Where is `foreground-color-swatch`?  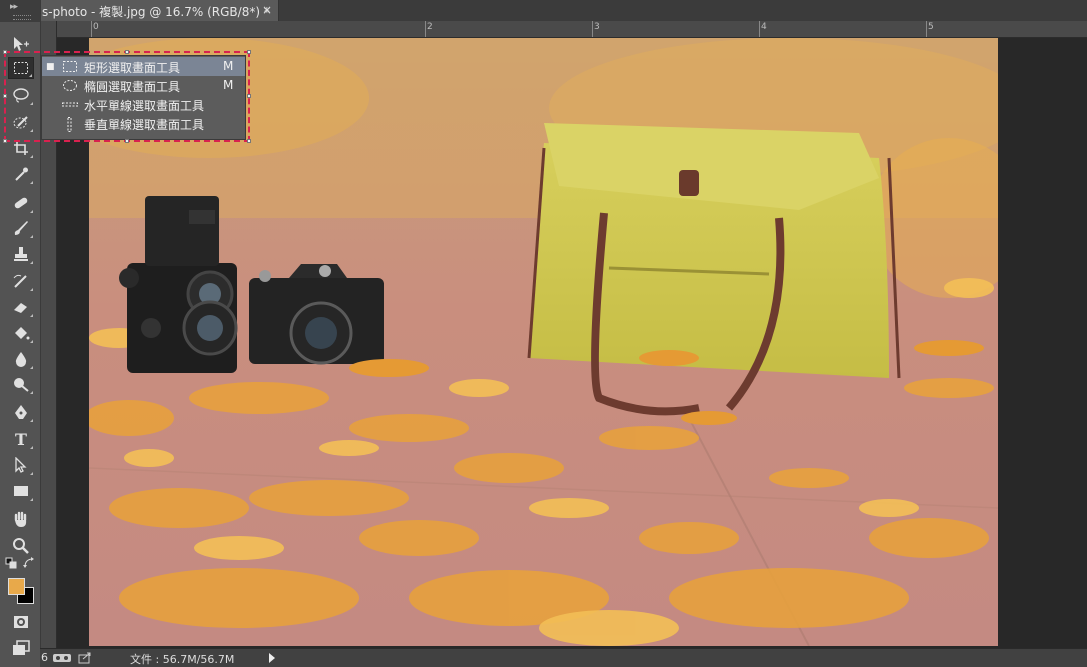
foreground-color-swatch is located at coordinates (16, 586).